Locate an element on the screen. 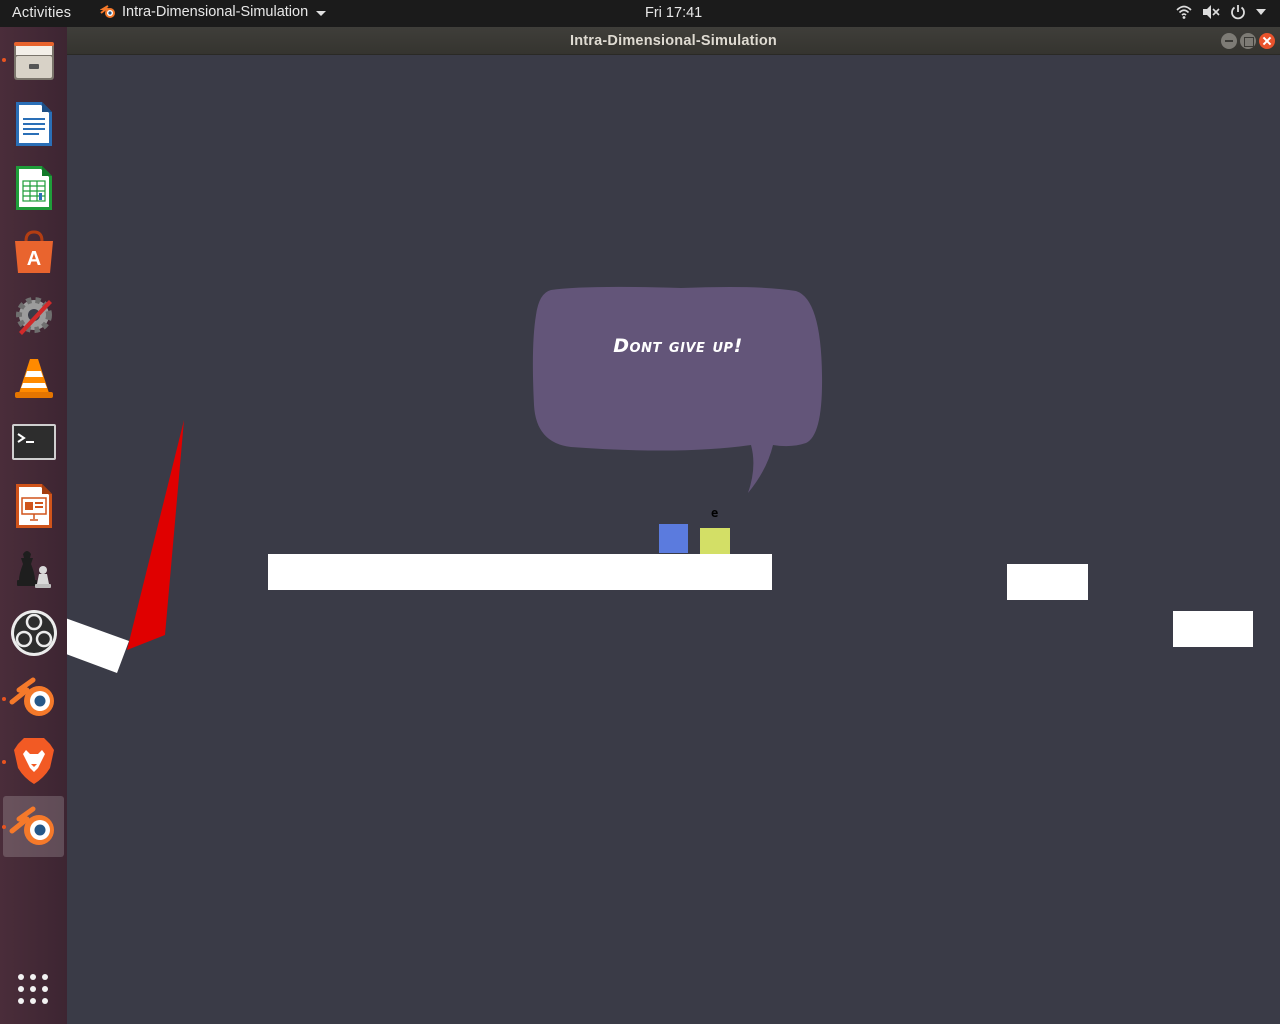  key-hint: e is located at coordinates (715, 513).